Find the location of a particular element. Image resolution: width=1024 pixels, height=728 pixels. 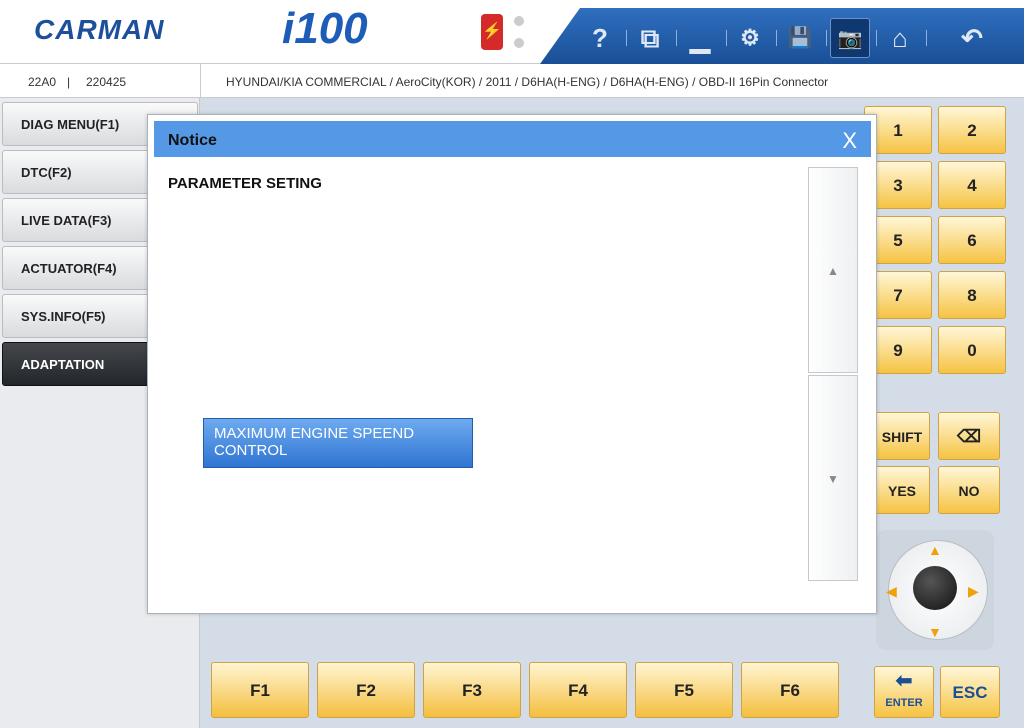

up-triangle-icon: ▲ is located at coordinates (833, 271).